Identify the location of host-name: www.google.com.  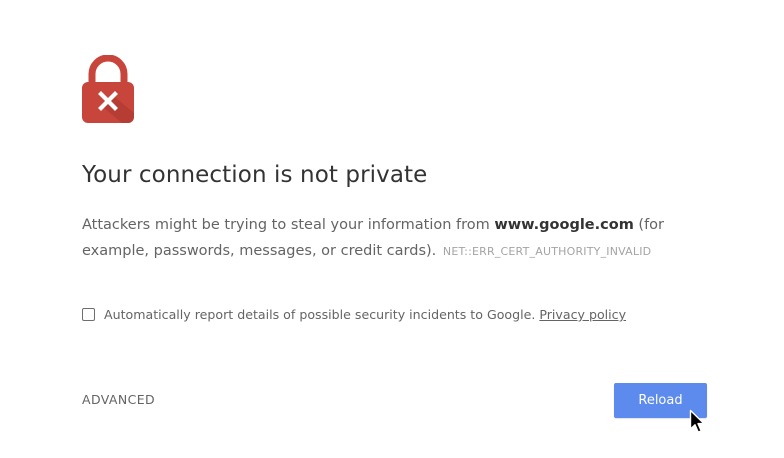
(564, 225).